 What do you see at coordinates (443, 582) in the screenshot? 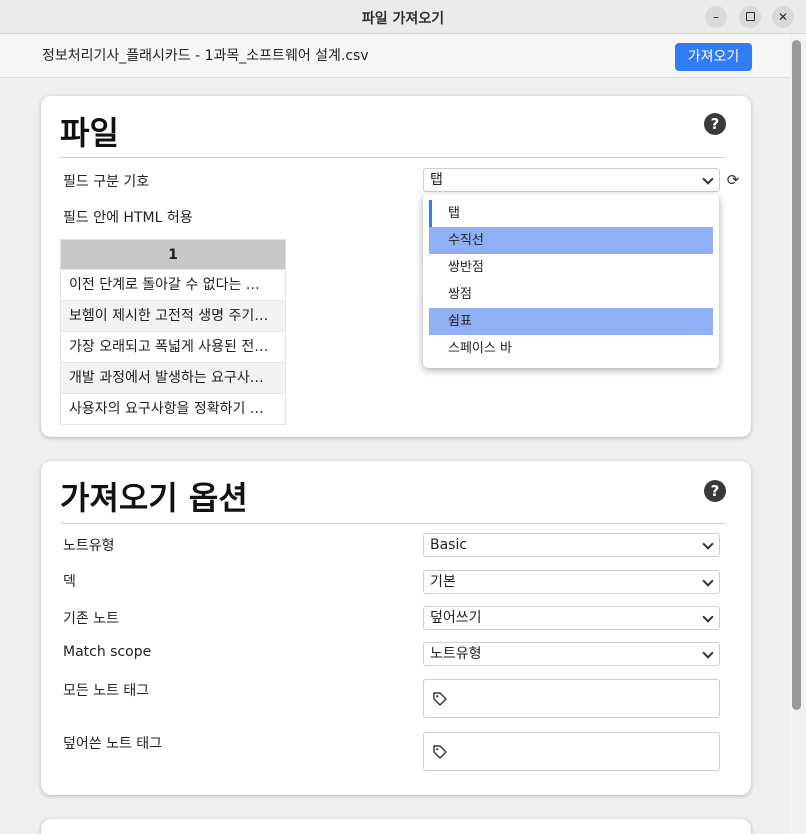
I see `deck-value: 기본` at bounding box center [443, 582].